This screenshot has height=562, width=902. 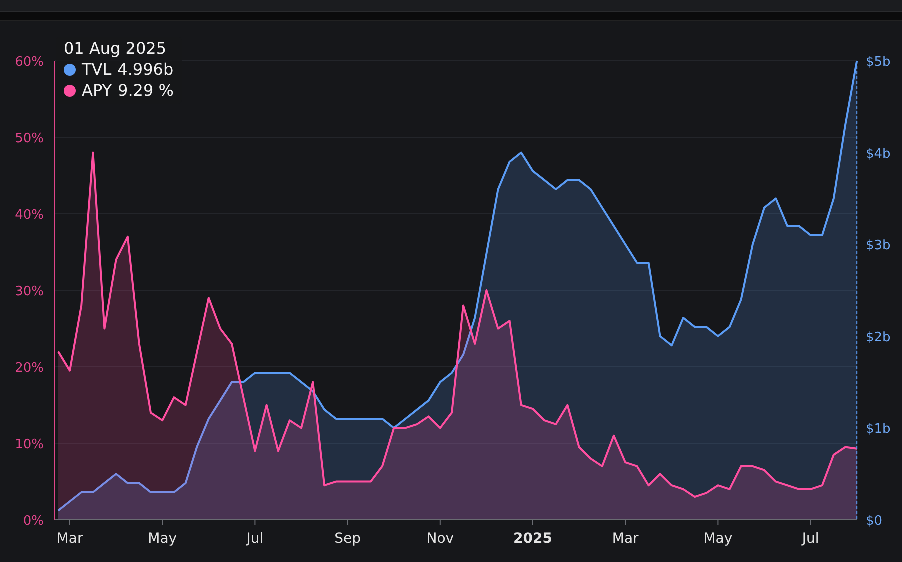 I want to click on y-axis-label: 0%, so click(x=33, y=521).